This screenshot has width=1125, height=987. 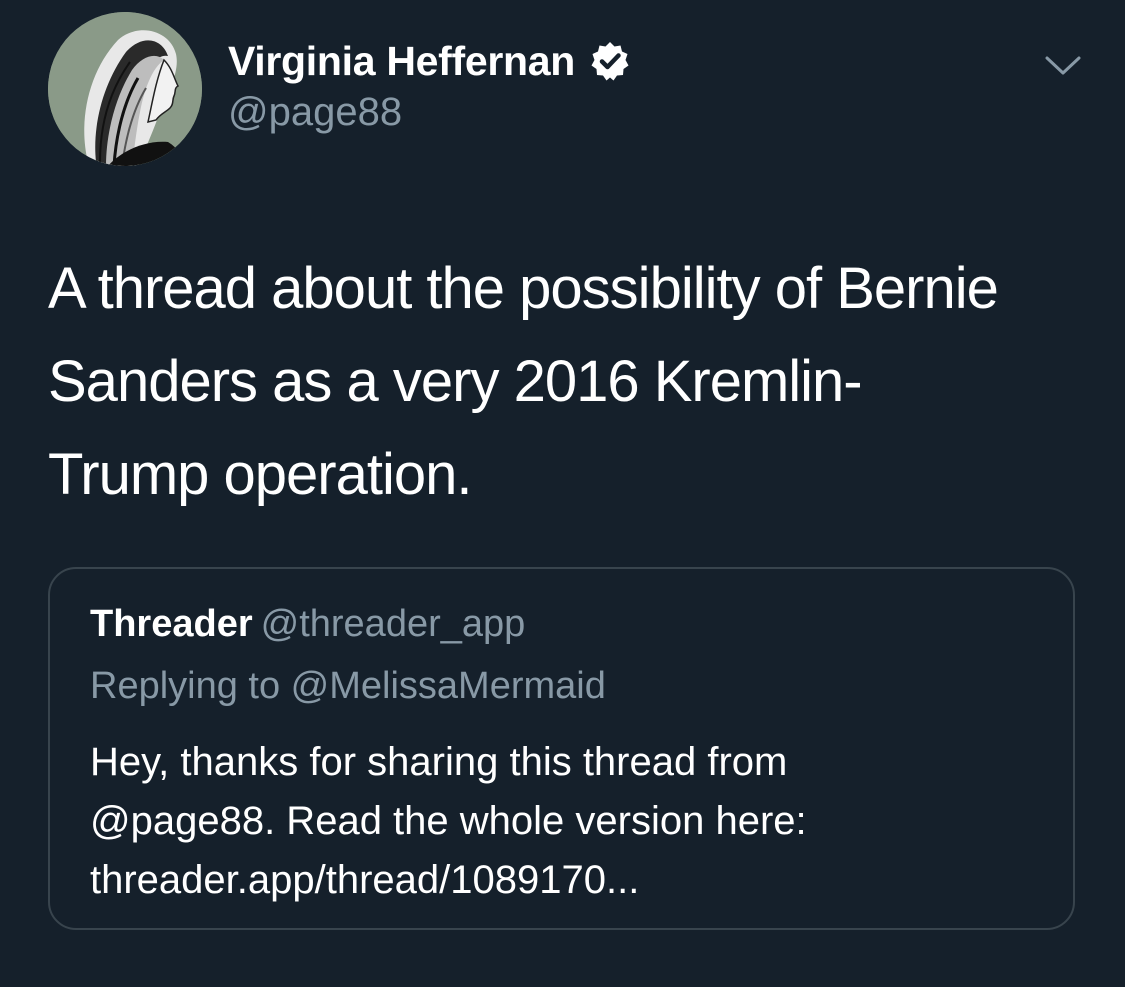 I want to click on author-name-row: Virginia Heffernan, so click(x=429, y=61).